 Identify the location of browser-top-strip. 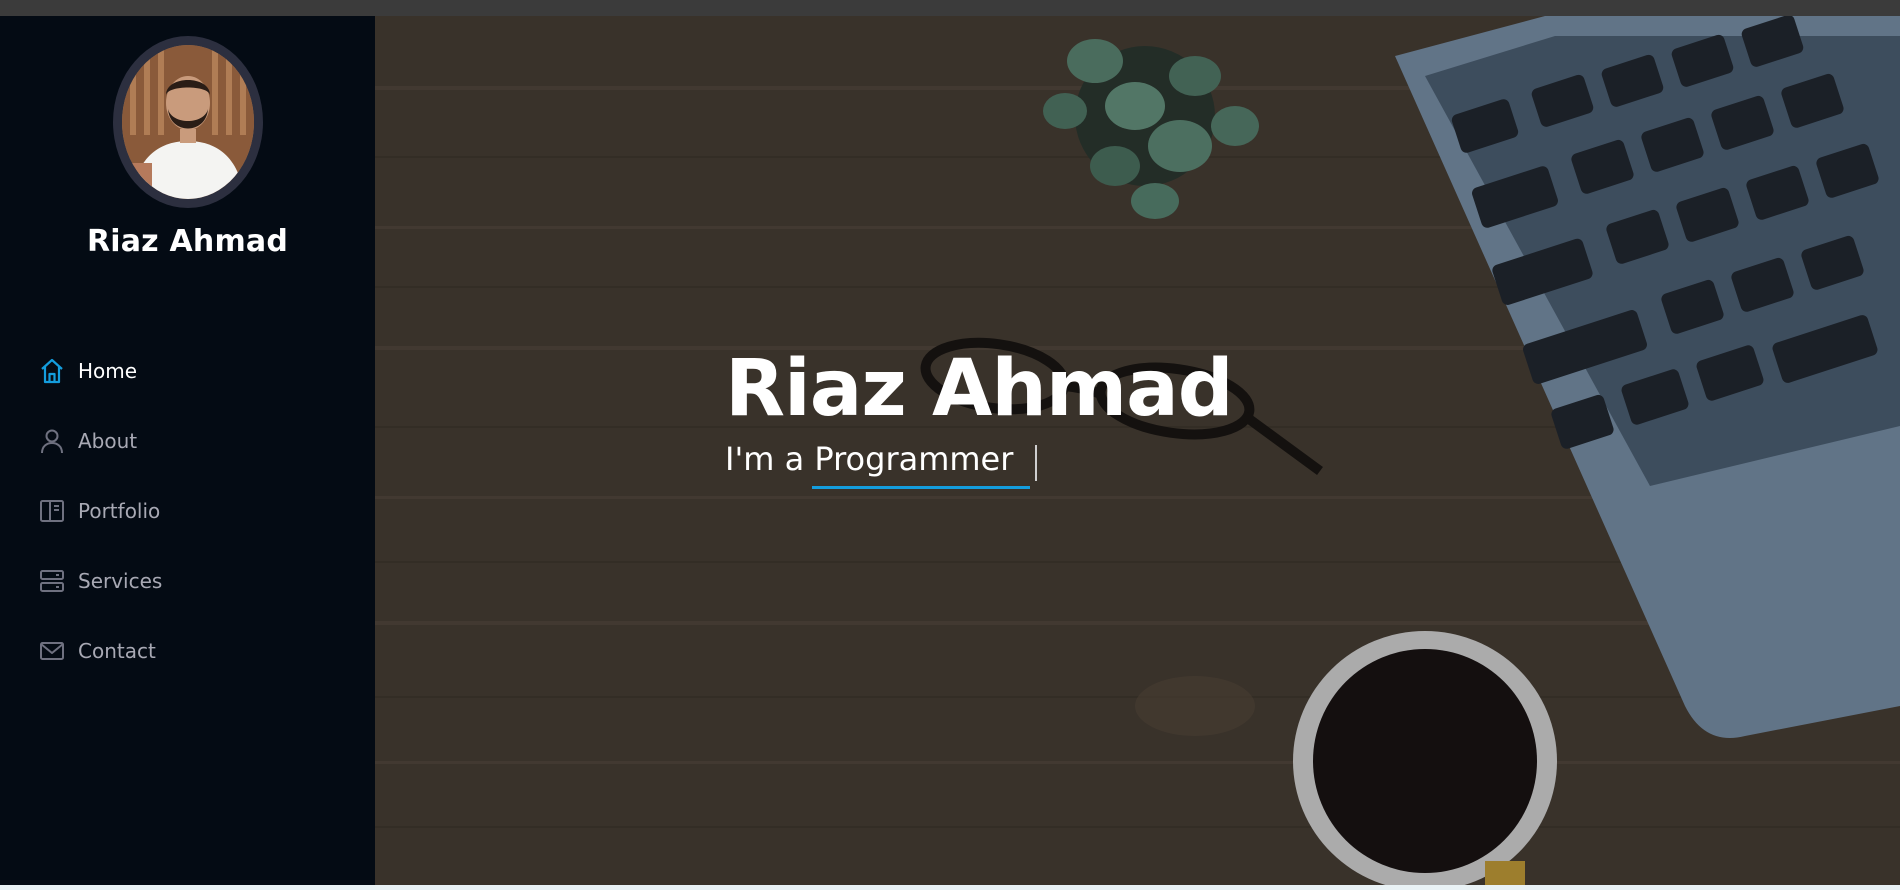
(950, 8).